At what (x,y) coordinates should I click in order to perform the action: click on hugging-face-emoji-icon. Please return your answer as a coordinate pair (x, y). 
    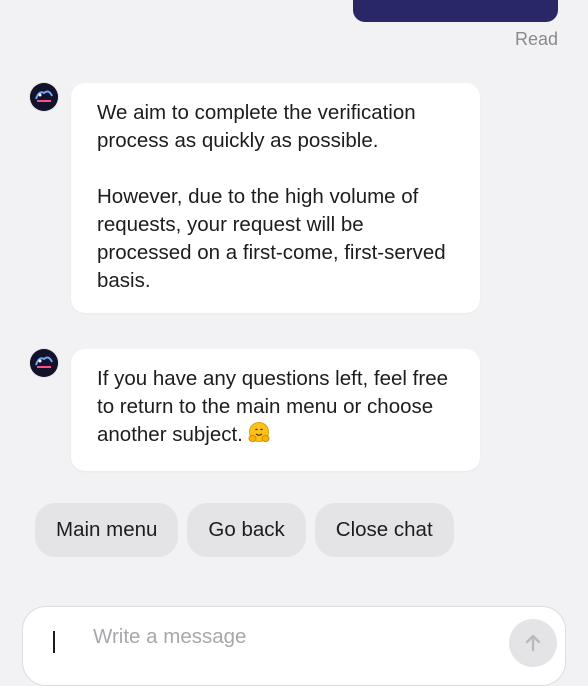
    Looking at the image, I should click on (259, 437).